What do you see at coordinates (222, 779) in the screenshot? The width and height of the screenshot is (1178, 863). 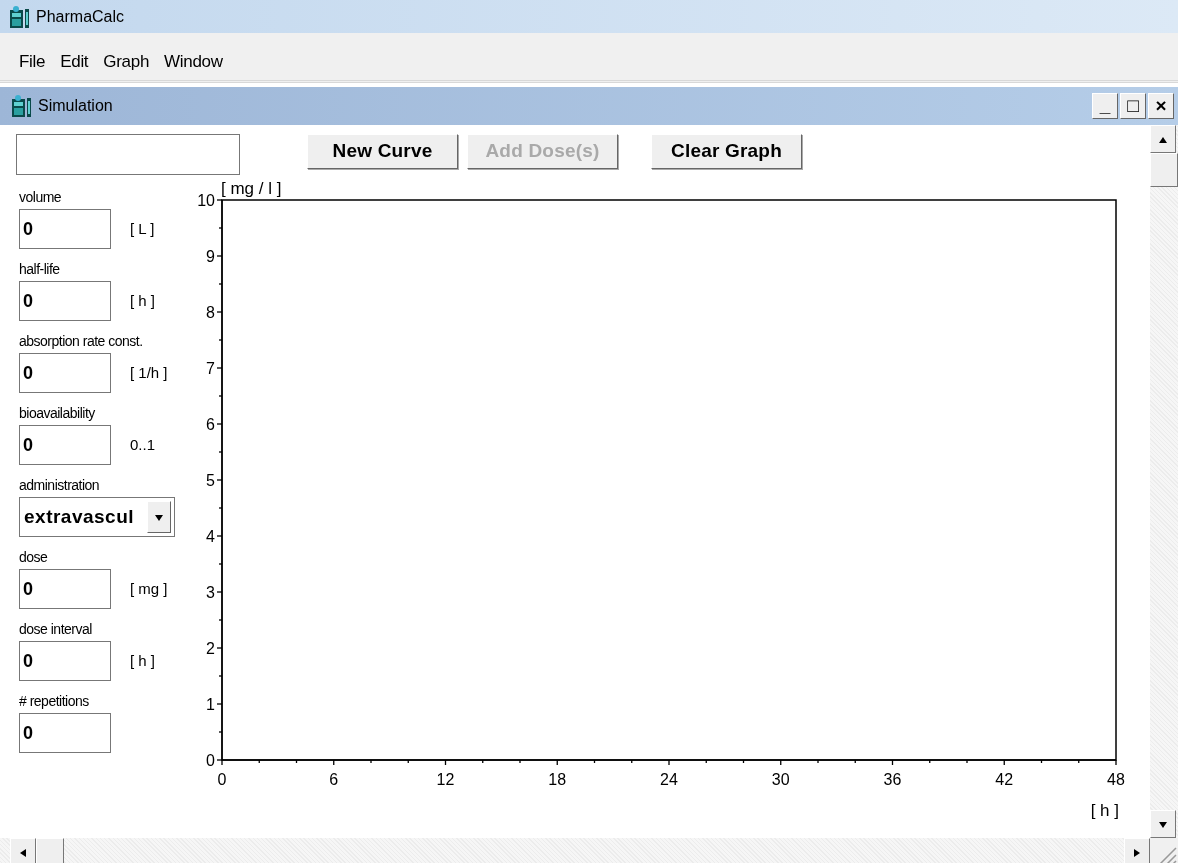 I see `x-tick-label: 0` at bounding box center [222, 779].